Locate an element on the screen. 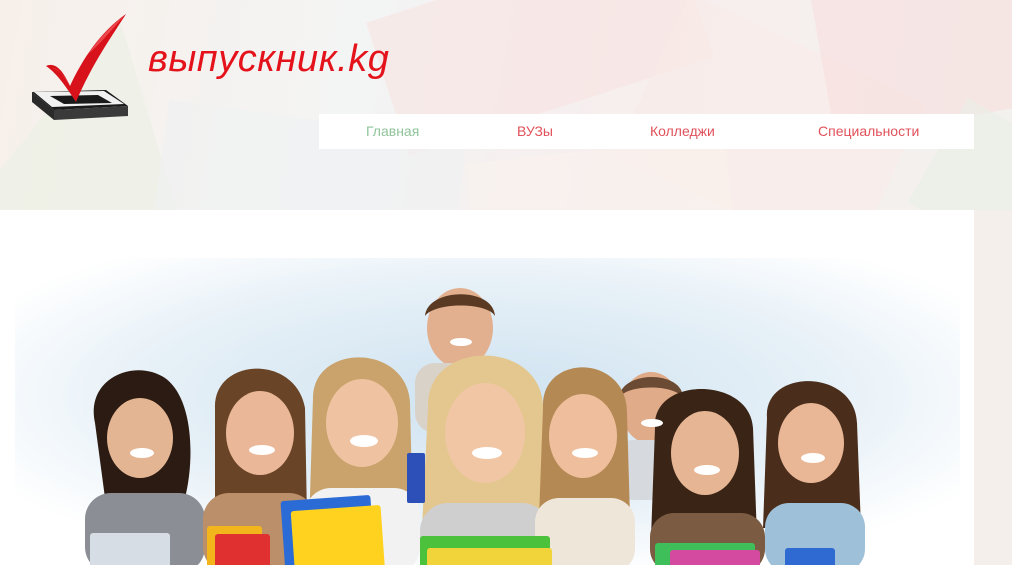 The width and height of the screenshot is (1012, 565). nav-item-home: Главная is located at coordinates (392, 131).